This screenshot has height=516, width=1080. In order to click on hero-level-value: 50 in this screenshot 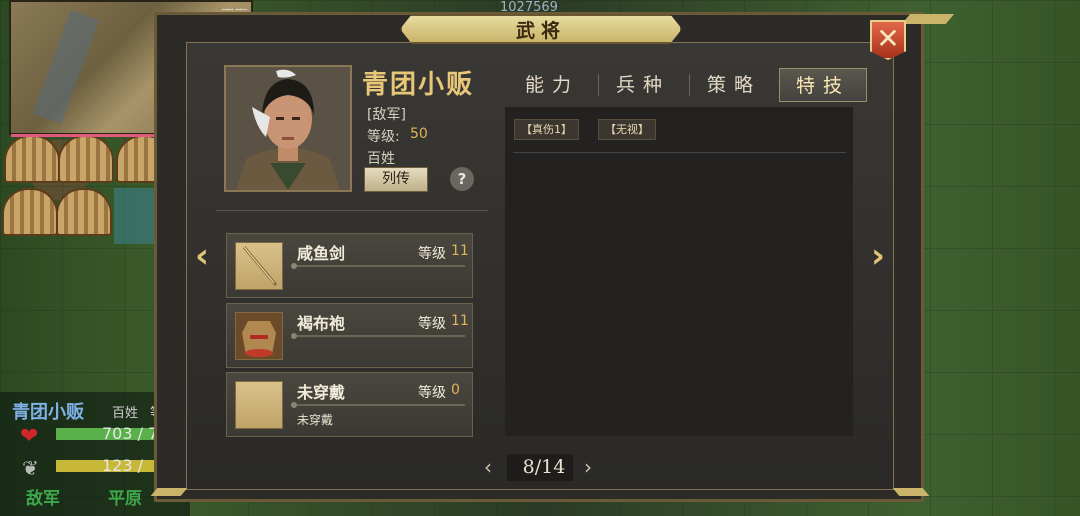, I will do `click(419, 134)`.